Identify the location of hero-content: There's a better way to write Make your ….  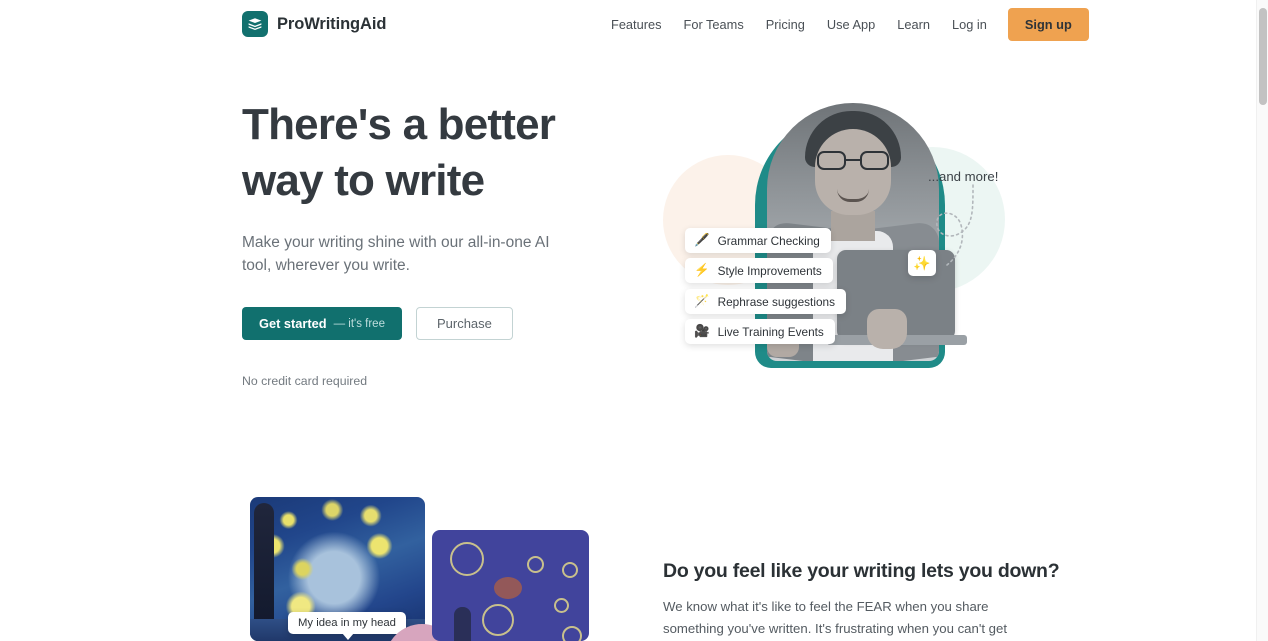
(442, 242).